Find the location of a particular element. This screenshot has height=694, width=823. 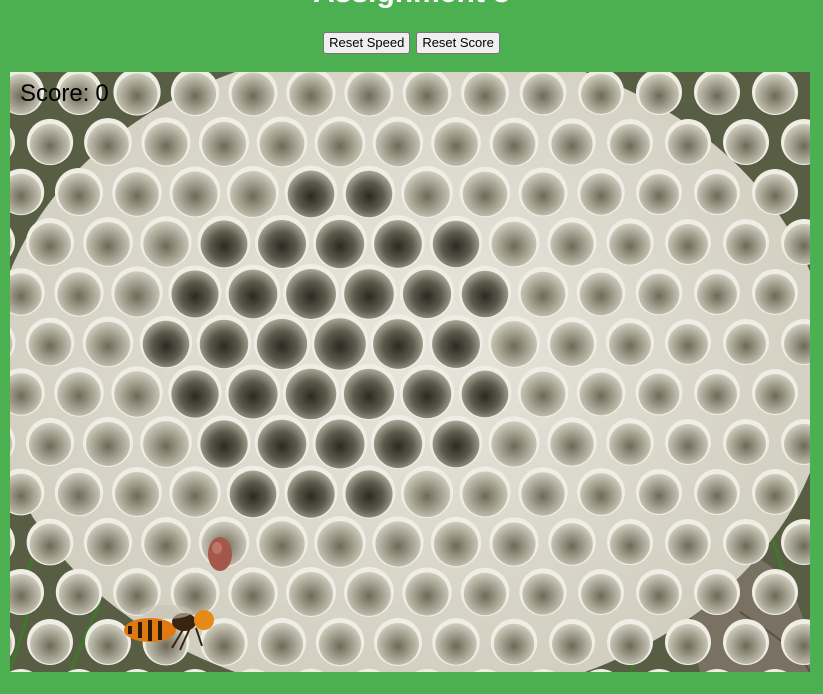

score-value: 0 is located at coordinates (102, 93).